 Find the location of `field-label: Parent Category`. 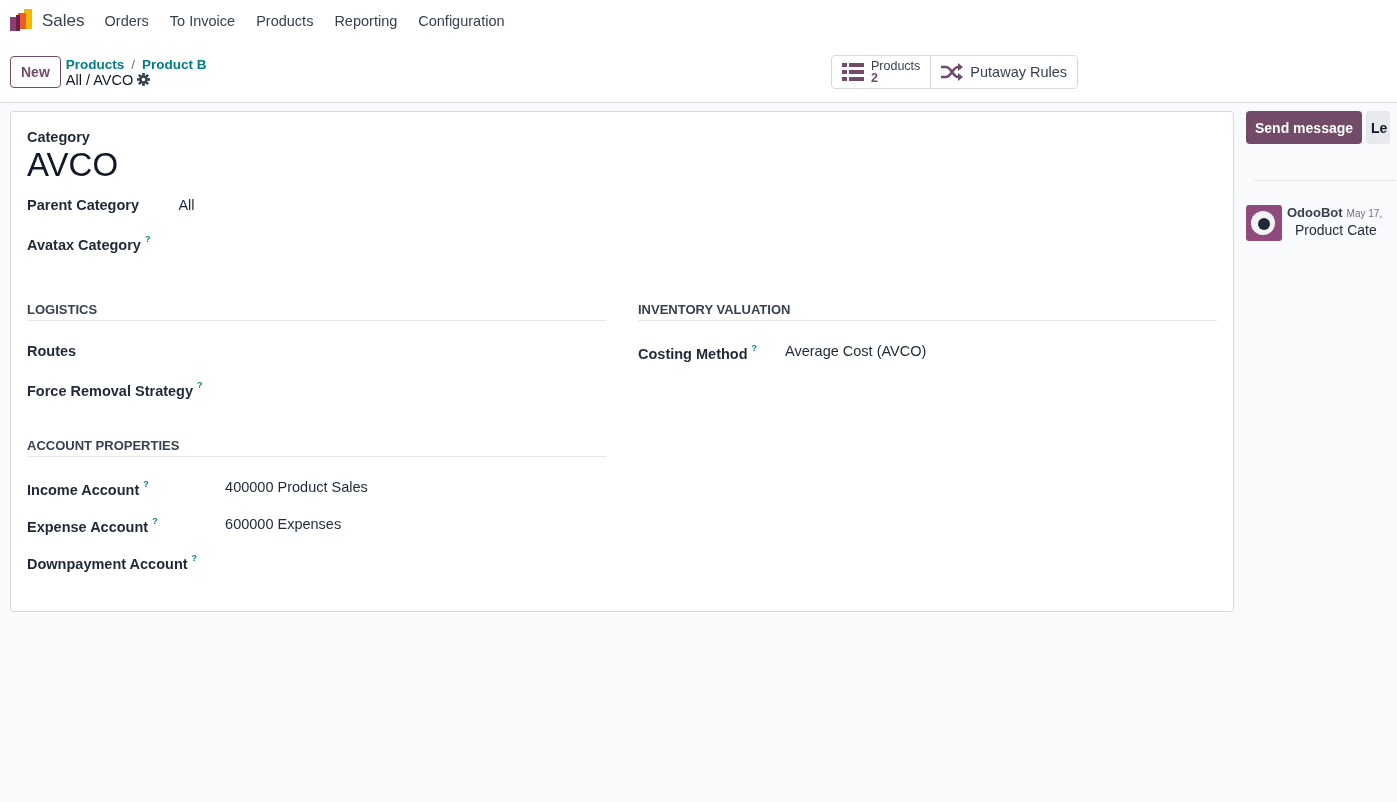

field-label: Parent Category is located at coordinates (83, 205).